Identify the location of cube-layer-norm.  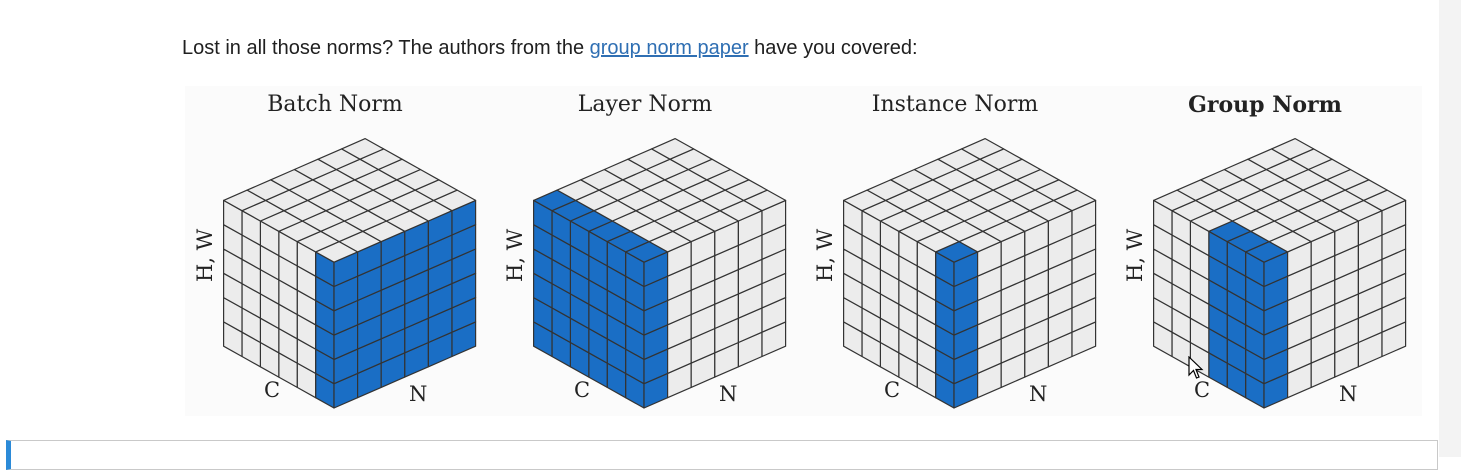
(659, 273).